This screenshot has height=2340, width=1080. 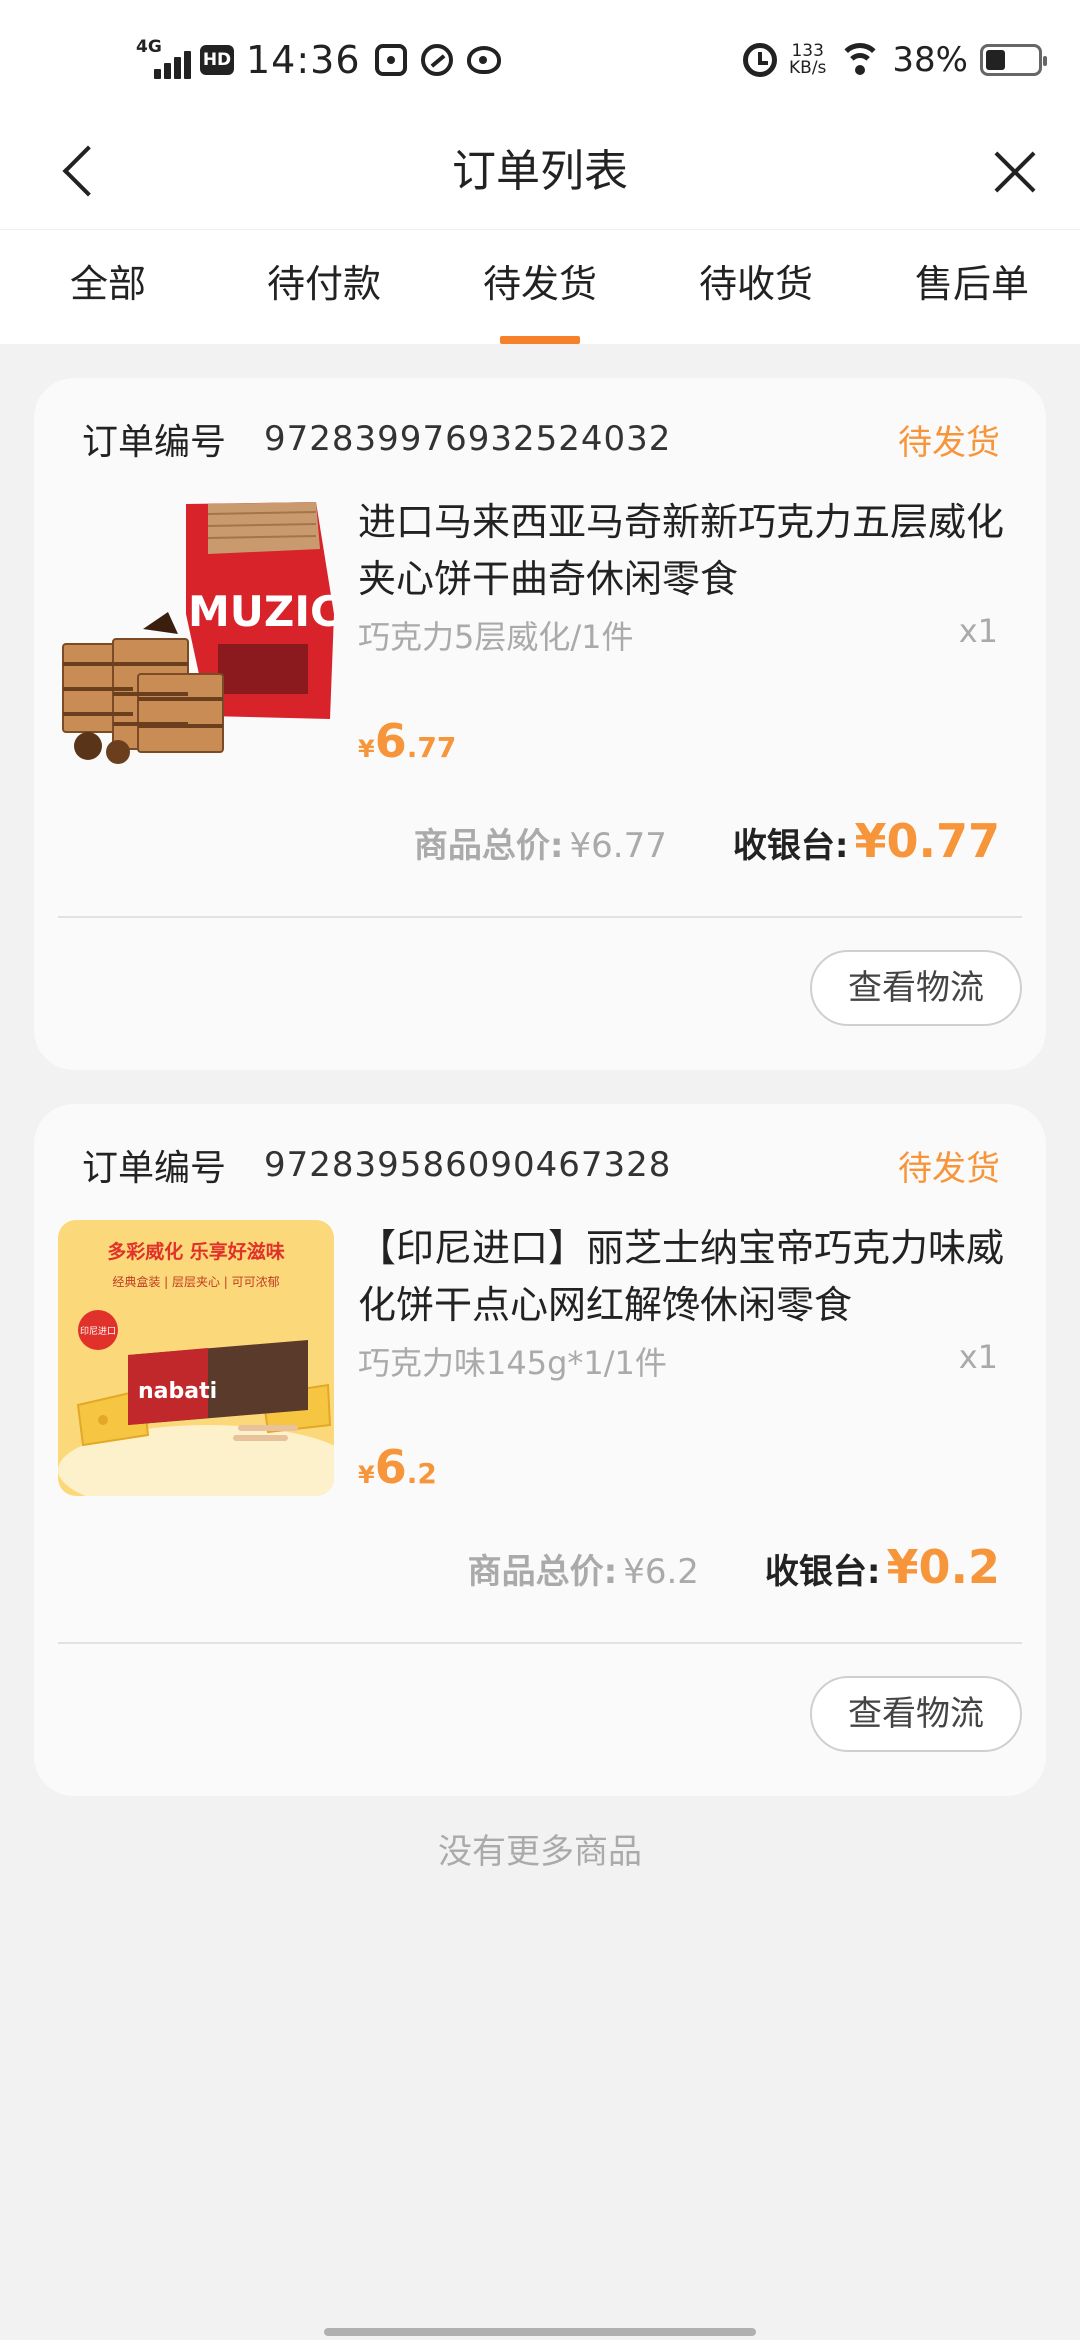 I want to click on alarm-icon, so click(x=760, y=60).